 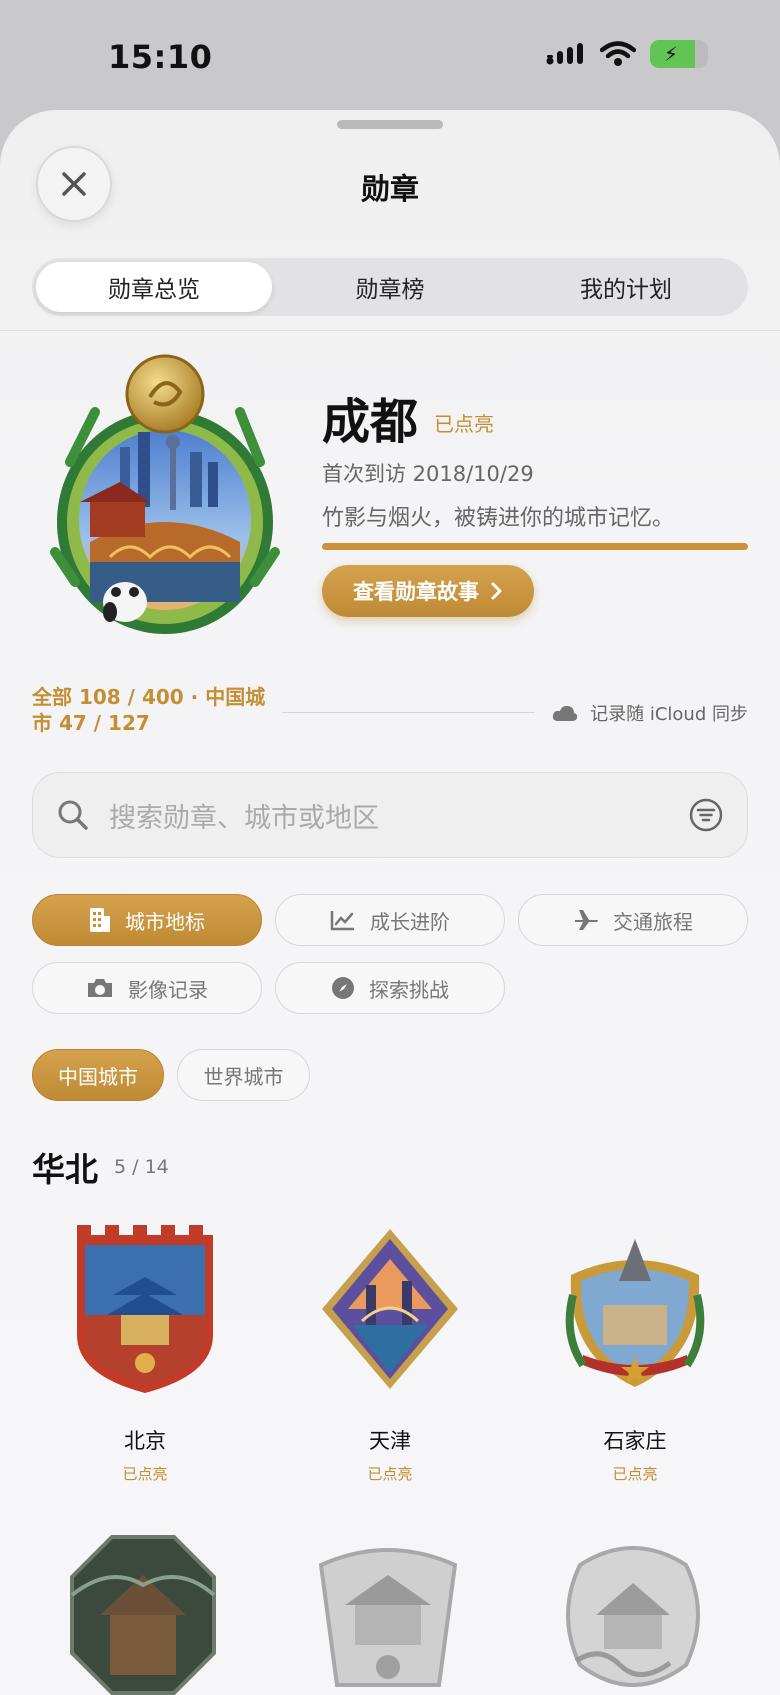 I want to click on scope-label: 中国城市, so click(x=98, y=1076).